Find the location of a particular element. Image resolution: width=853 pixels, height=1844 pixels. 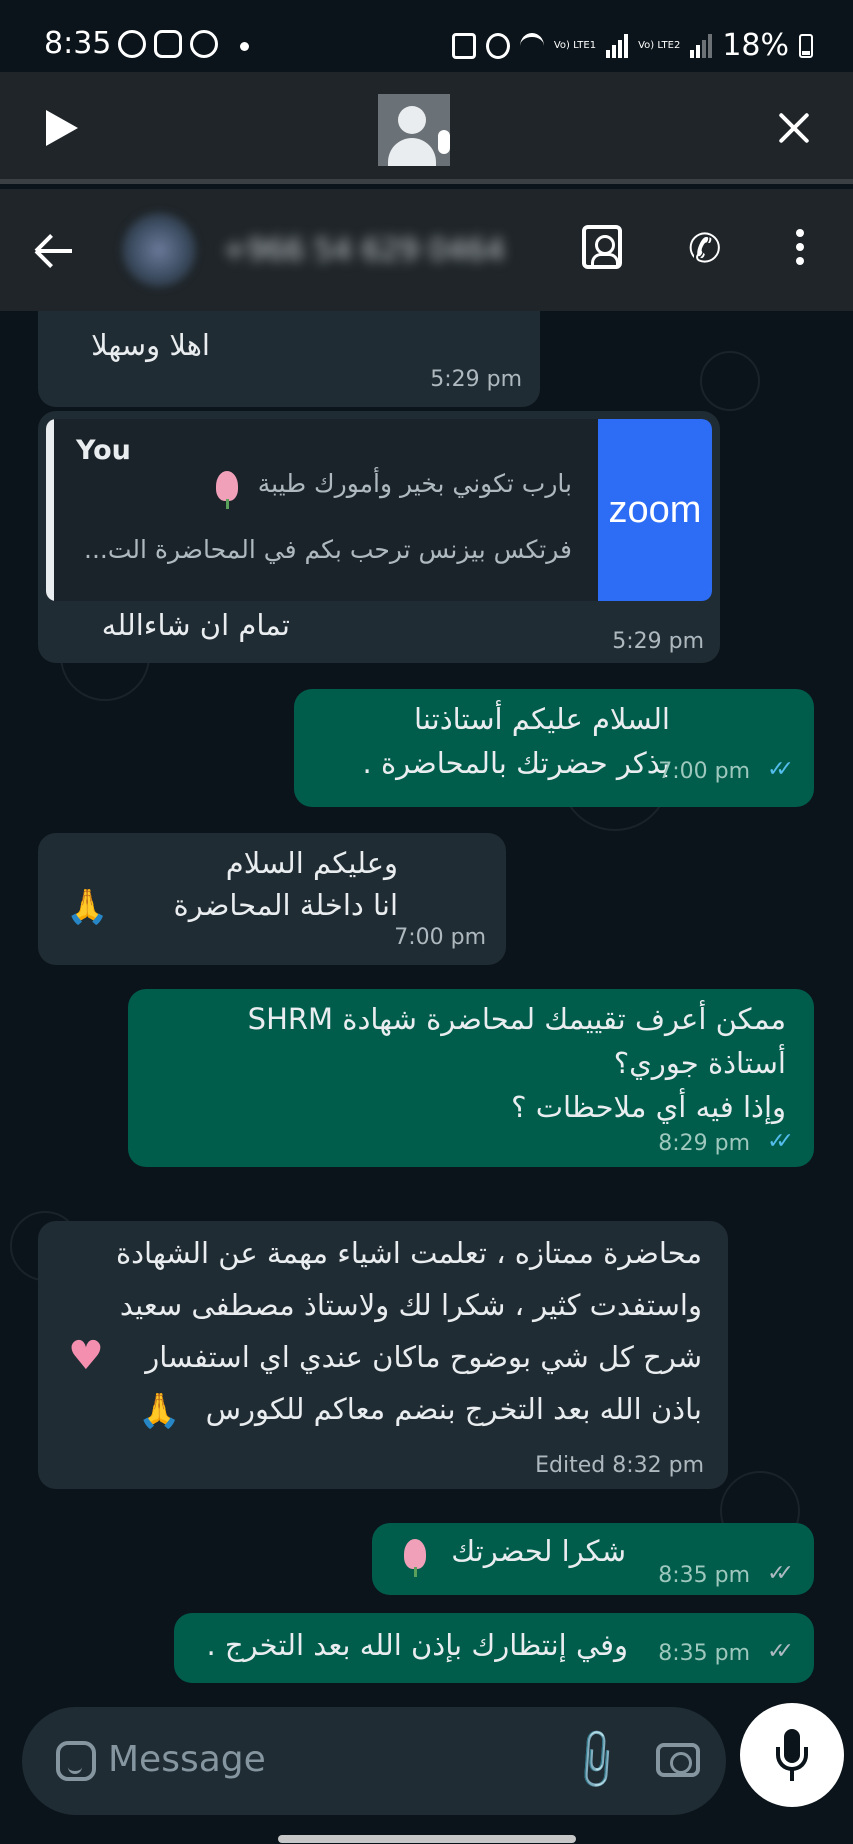

status-indicators: Vo) LTE1 Vo) LTE2 18% is located at coordinates (632, 45).